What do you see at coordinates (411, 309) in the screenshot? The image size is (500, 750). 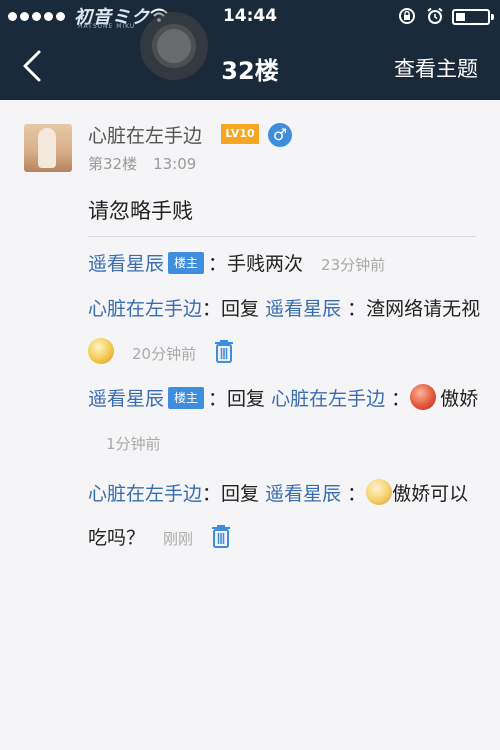 I see `reply-text: ：渣网络请无视` at bounding box center [411, 309].